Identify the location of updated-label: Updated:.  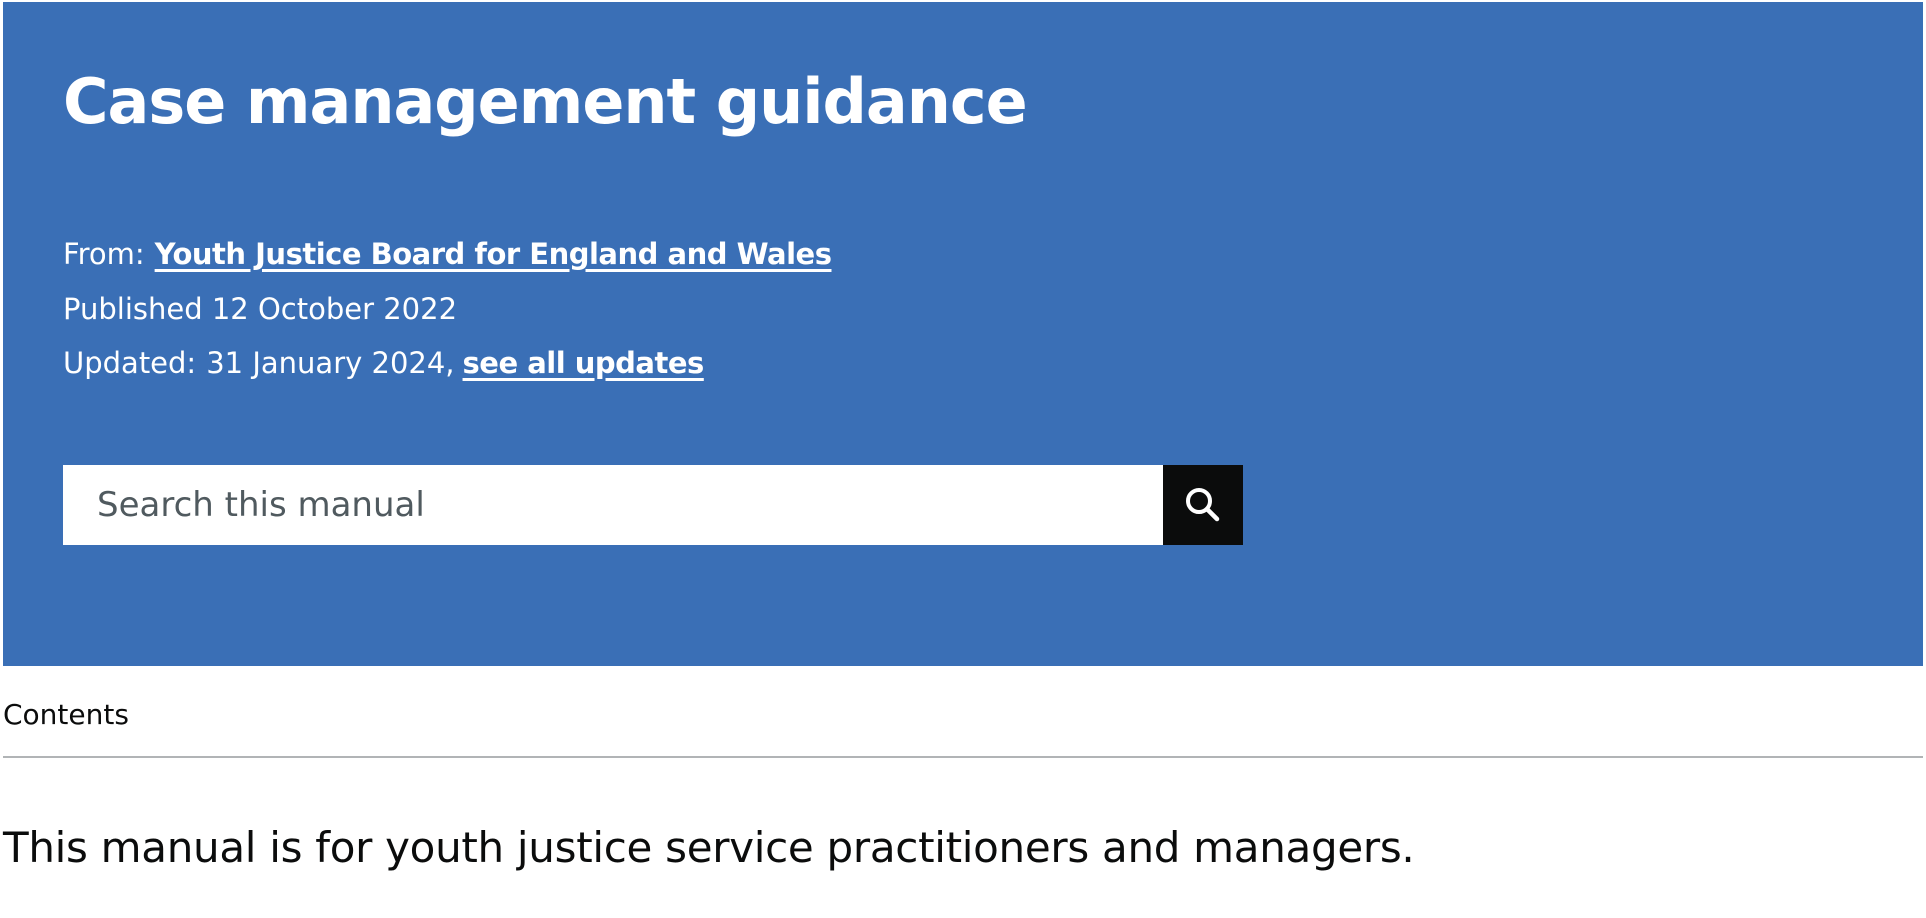
(130, 363).